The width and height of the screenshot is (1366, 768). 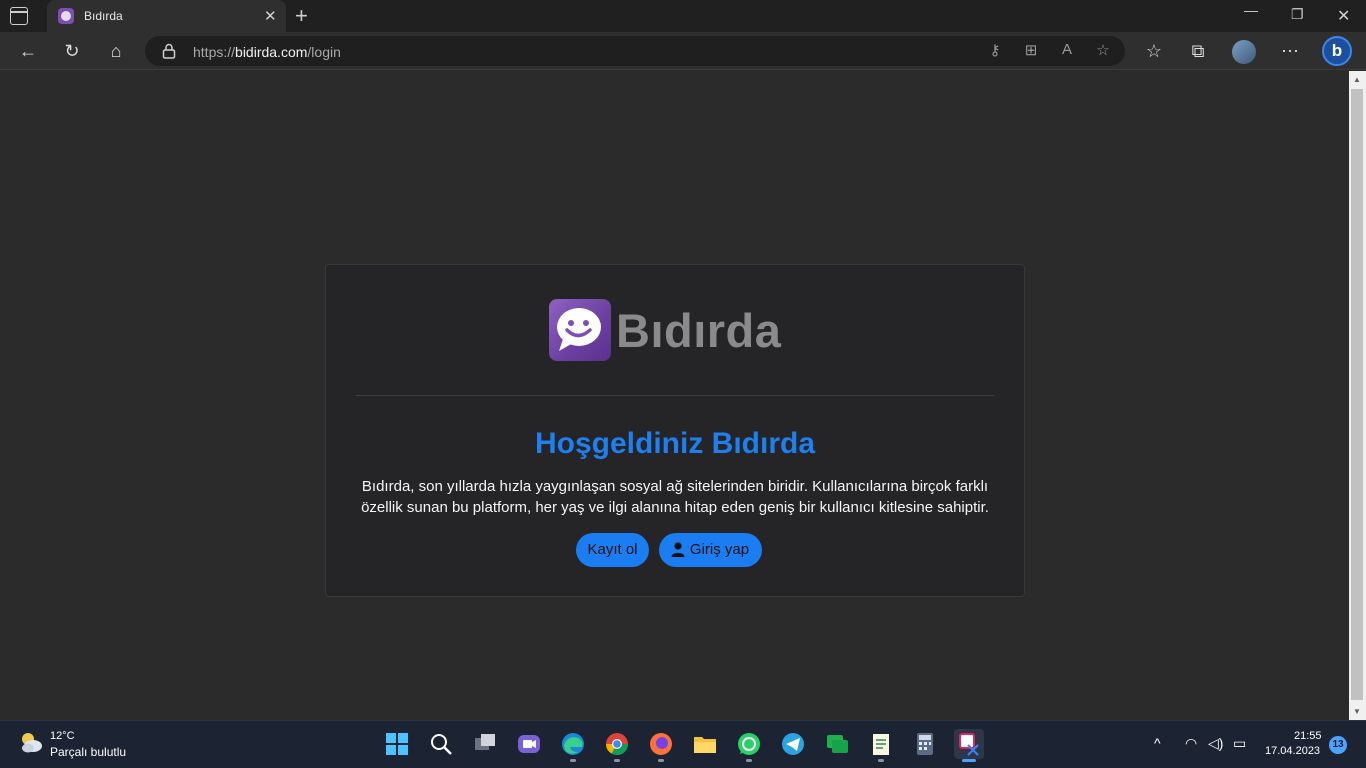 What do you see at coordinates (881, 745) in the screenshot?
I see `notepad-icon` at bounding box center [881, 745].